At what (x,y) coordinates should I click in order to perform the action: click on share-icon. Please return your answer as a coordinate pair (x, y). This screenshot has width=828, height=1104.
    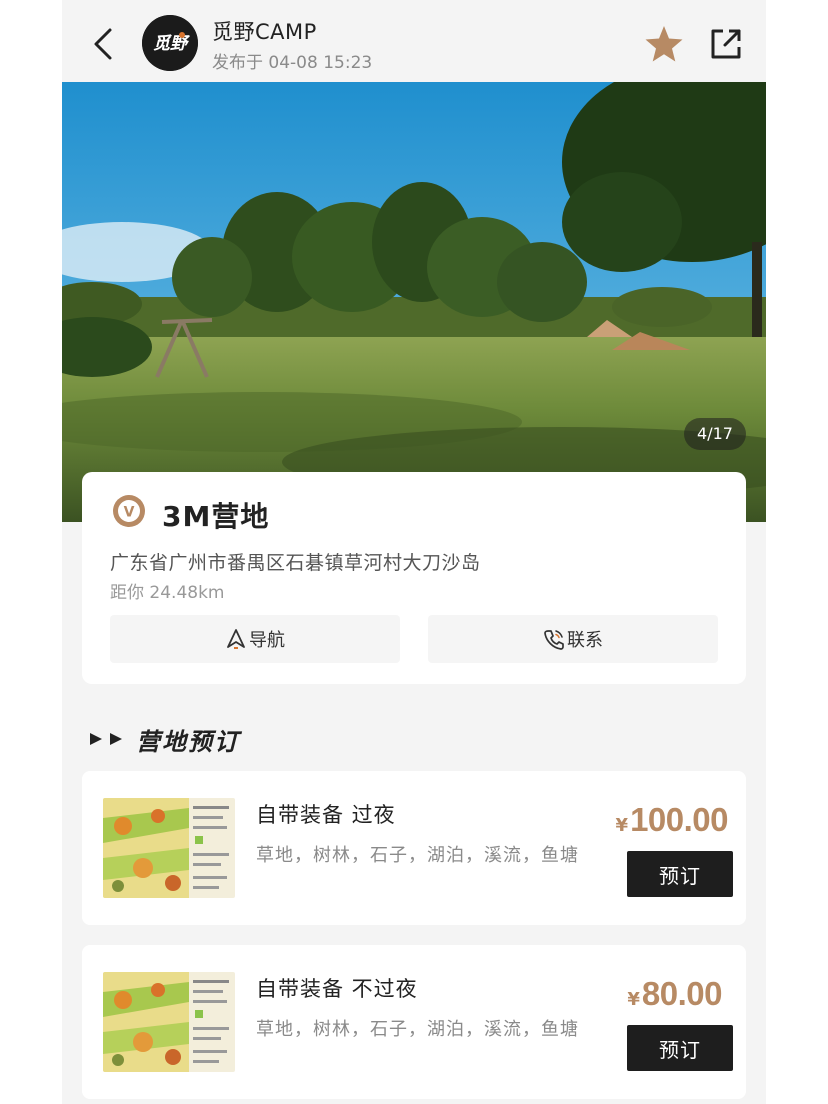
    Looking at the image, I should click on (726, 44).